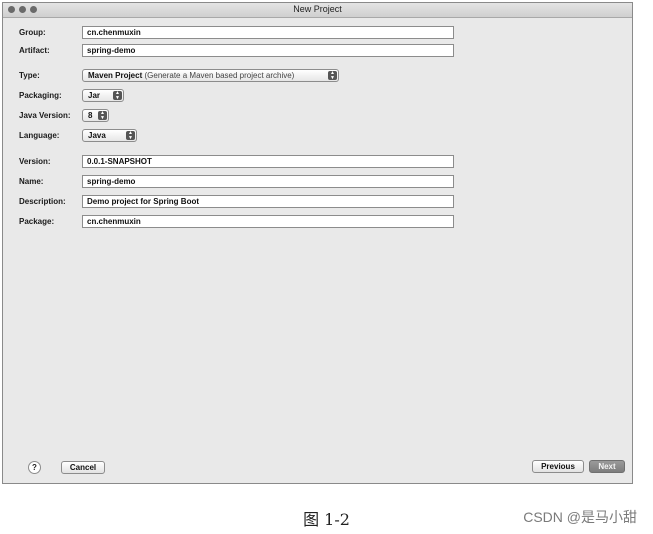 The image size is (653, 534). Describe the element at coordinates (268, 221) in the screenshot. I see `package-input: cn.chenmuxin` at that location.